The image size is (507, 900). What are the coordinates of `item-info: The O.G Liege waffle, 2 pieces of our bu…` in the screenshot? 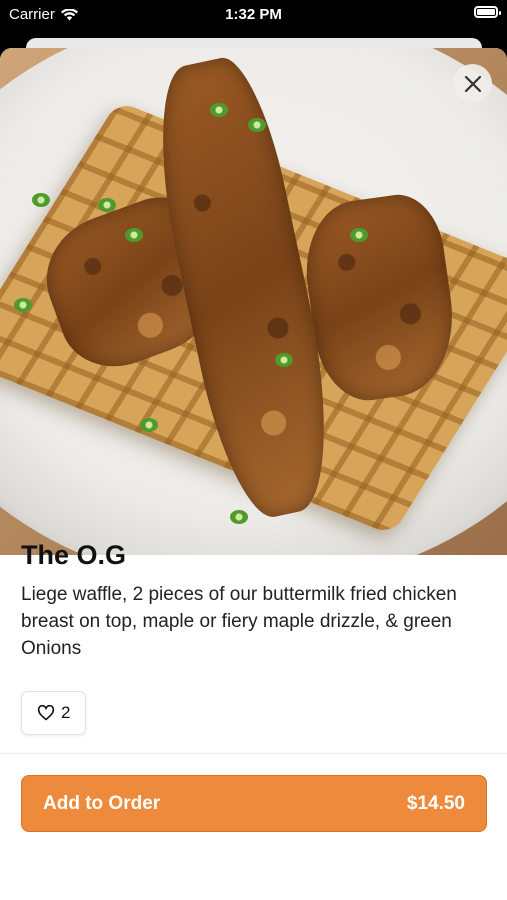 It's located at (253, 601).